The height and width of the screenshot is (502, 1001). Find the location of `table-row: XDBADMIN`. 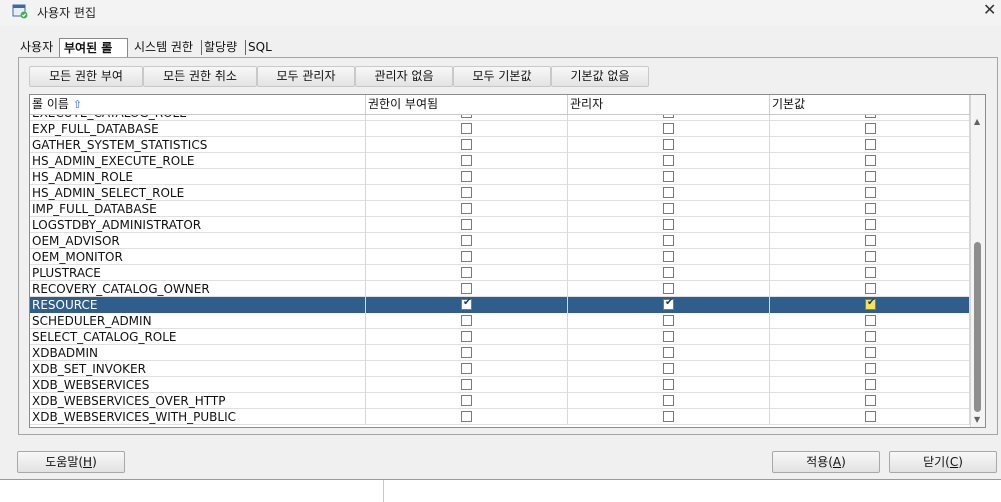

table-row: XDBADMIN is located at coordinates (500, 353).